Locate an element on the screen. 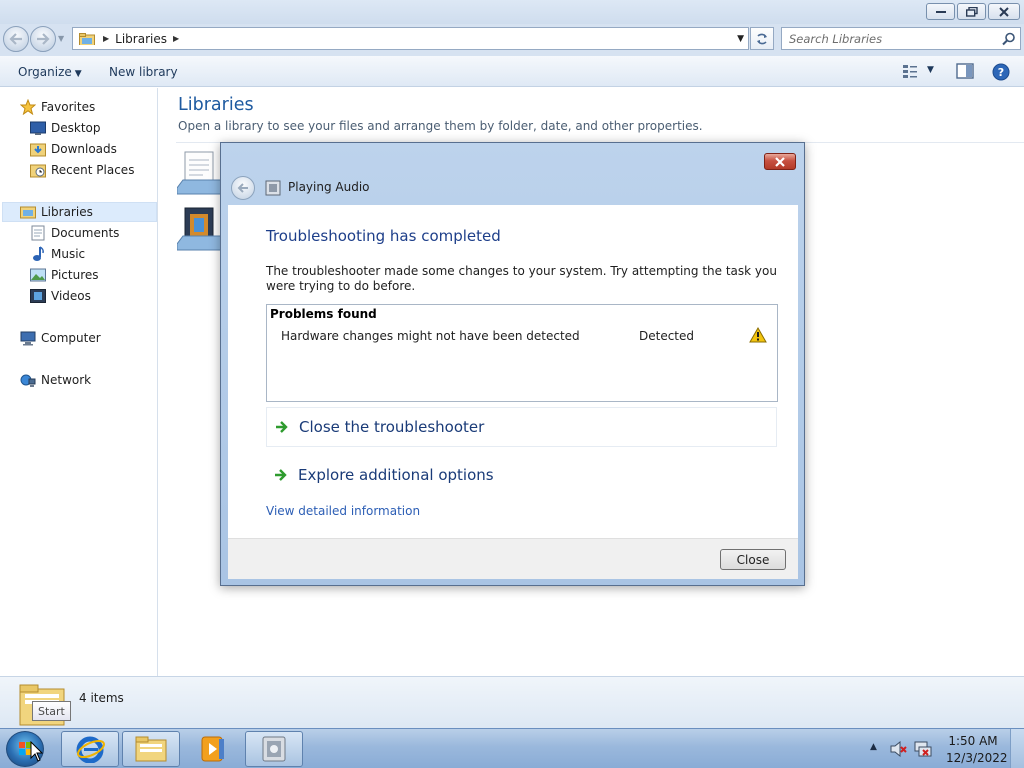  sidebar-item-videos: Videos is located at coordinates (60, 296).